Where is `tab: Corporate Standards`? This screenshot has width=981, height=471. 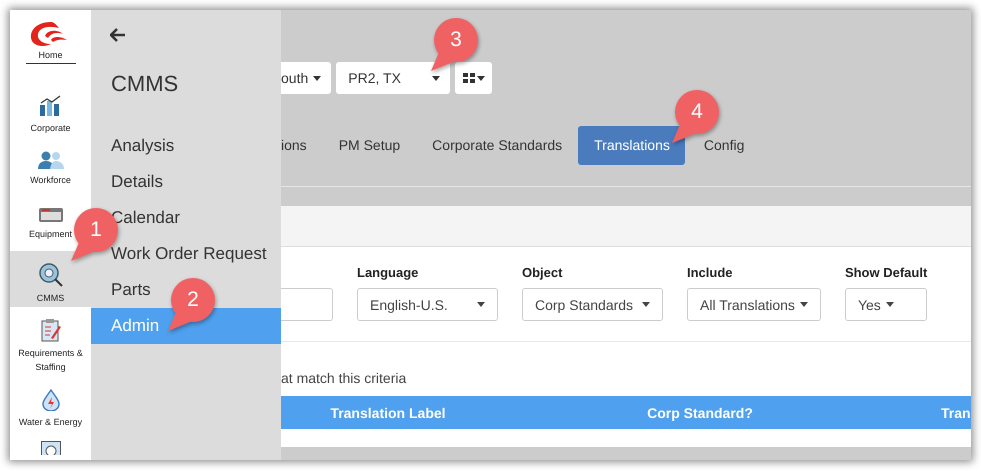 tab: Corporate Standards is located at coordinates (497, 145).